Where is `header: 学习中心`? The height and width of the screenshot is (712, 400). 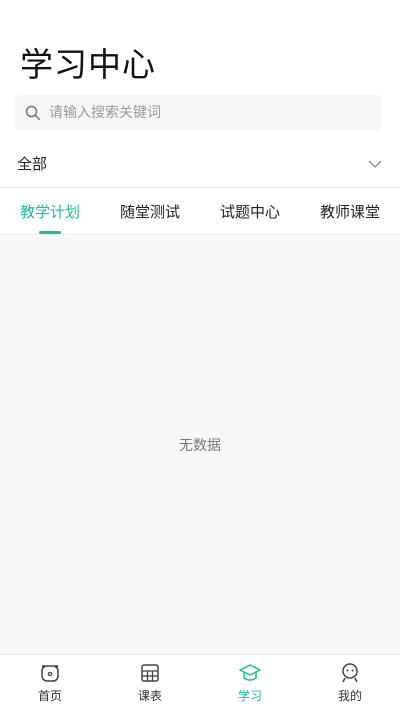 header: 学习中心 is located at coordinates (200, 45).